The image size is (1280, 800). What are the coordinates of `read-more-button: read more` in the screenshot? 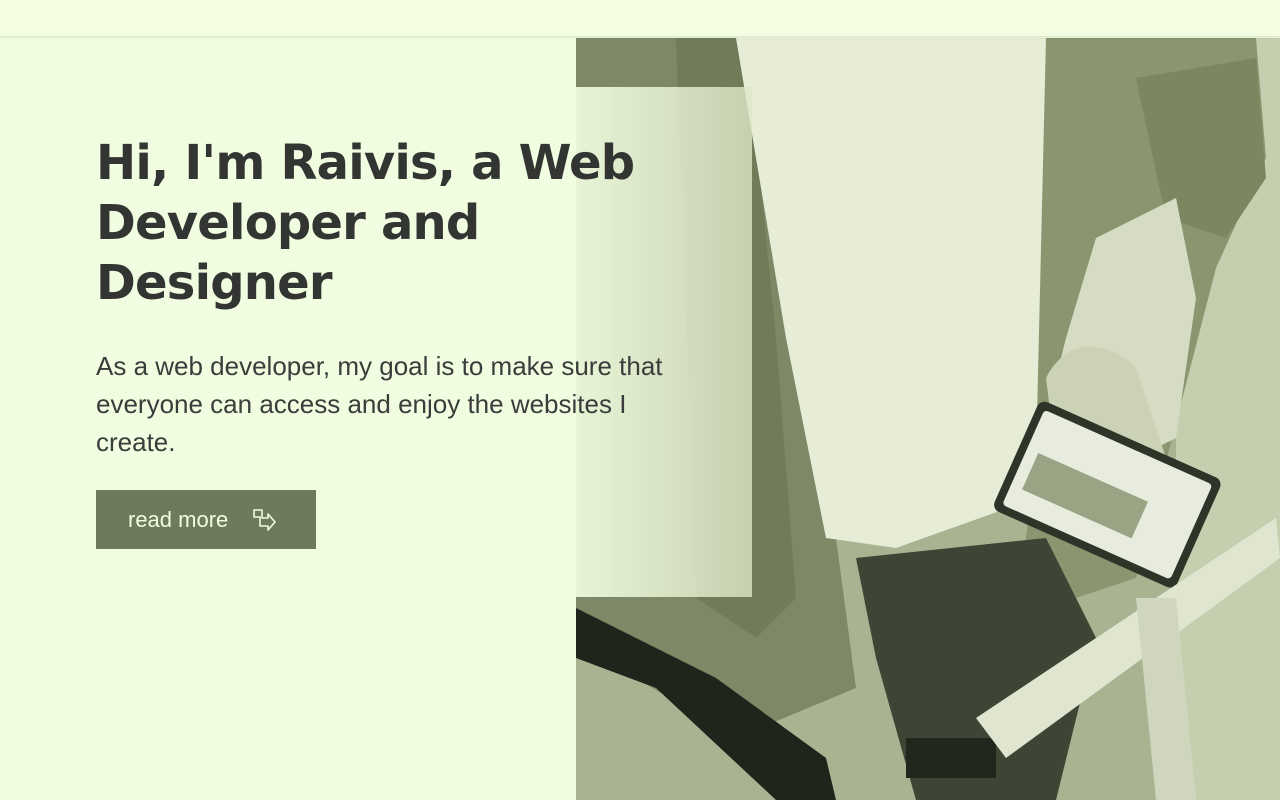 It's located at (206, 519).